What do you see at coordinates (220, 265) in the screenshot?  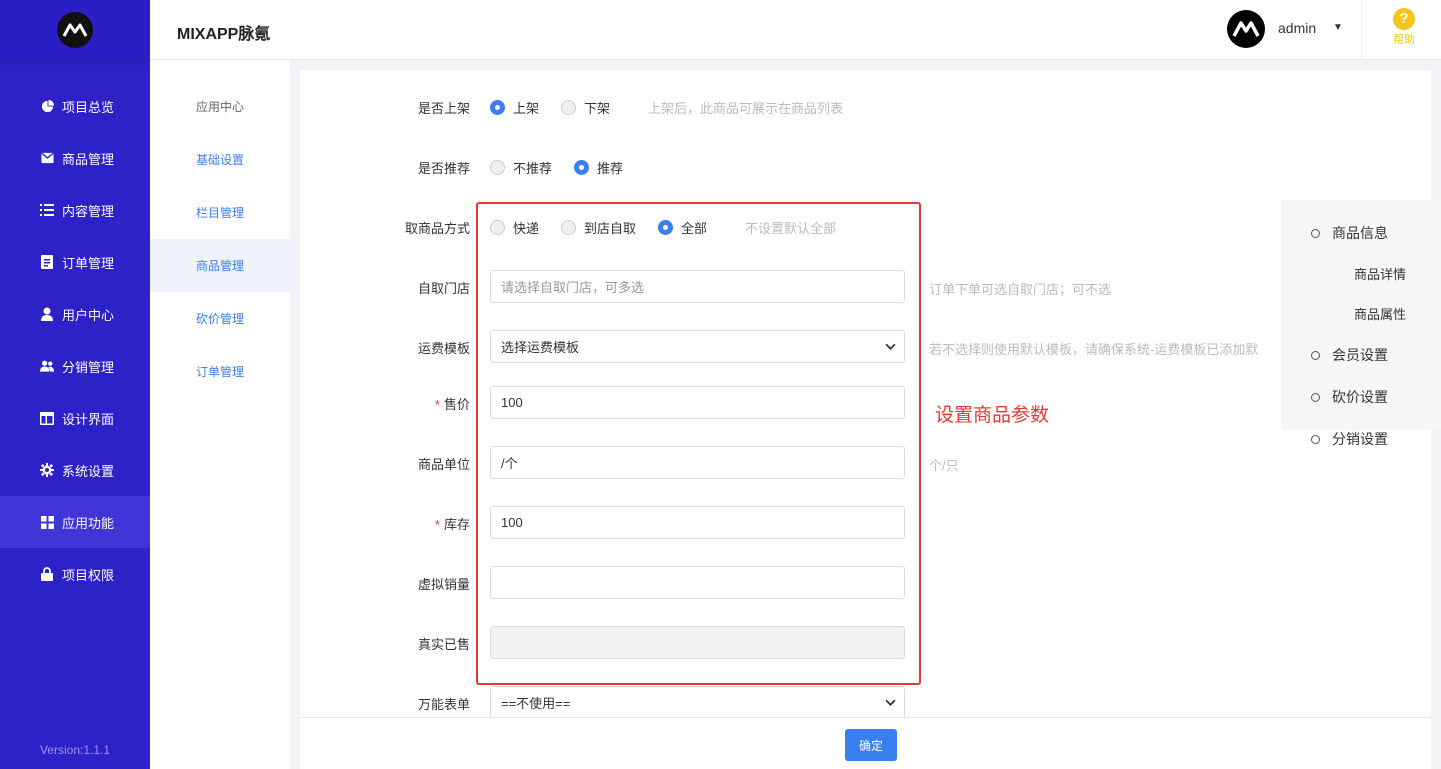 I see `submenu-item-products: 商品管理` at bounding box center [220, 265].